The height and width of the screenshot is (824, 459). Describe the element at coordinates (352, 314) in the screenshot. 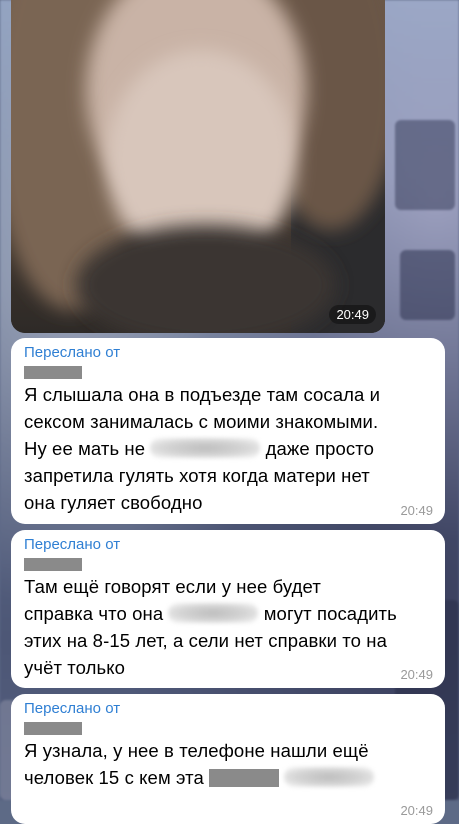

I see `photo-timestamp: 20:49` at that location.